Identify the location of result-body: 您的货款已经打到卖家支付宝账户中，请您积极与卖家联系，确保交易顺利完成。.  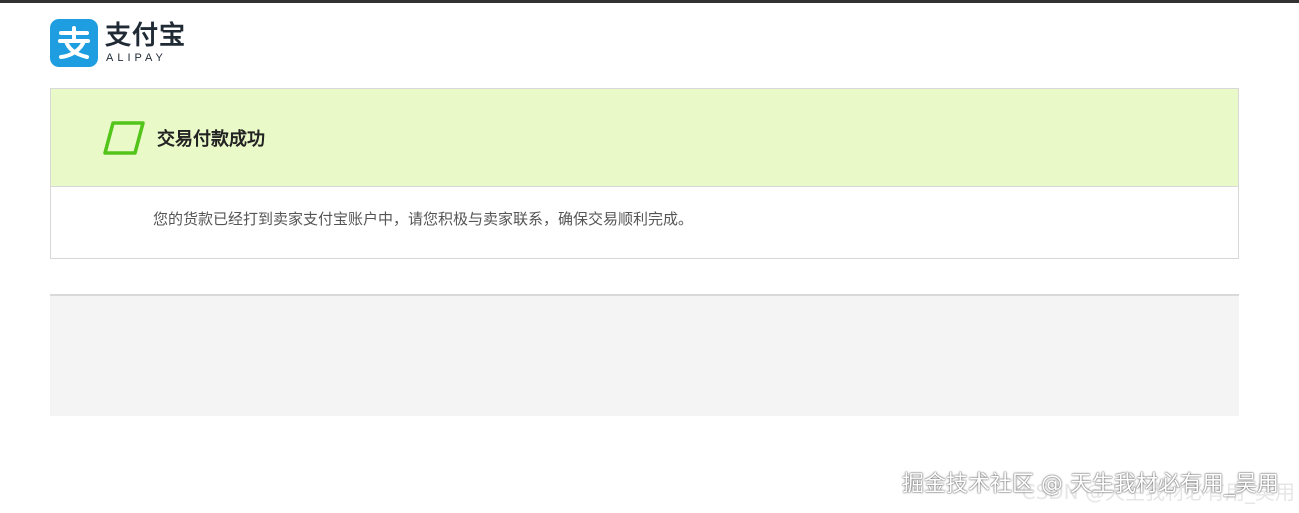
(644, 208).